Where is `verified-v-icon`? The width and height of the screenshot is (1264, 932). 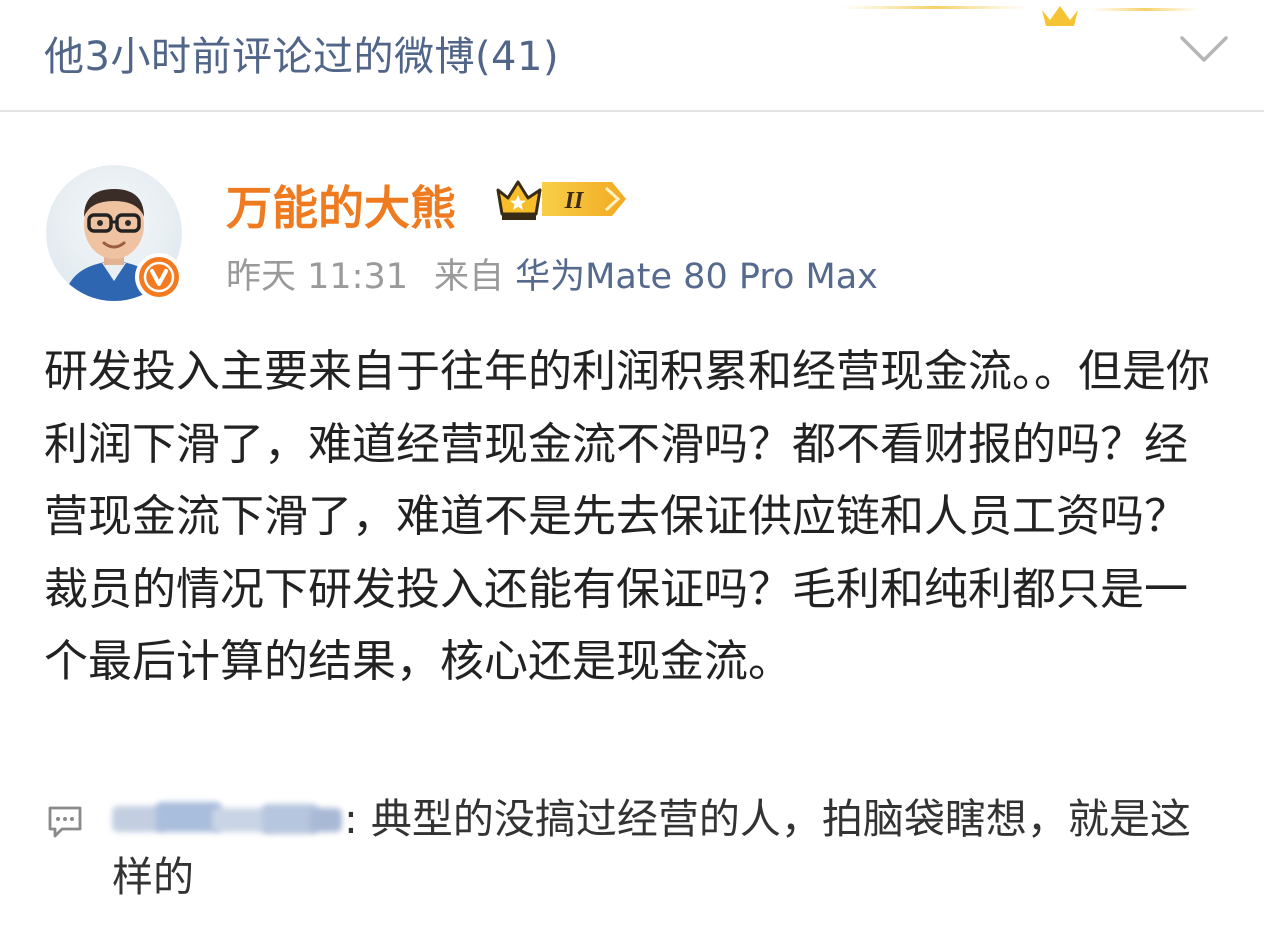 verified-v-icon is located at coordinates (159, 277).